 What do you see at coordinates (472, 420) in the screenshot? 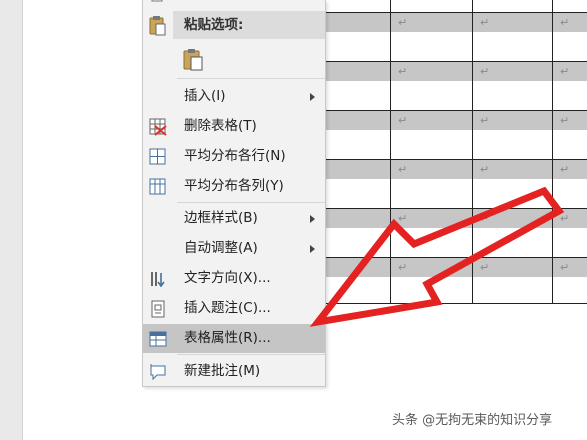
I see `watermark: 头条 @无拘无束的知识分享` at bounding box center [472, 420].